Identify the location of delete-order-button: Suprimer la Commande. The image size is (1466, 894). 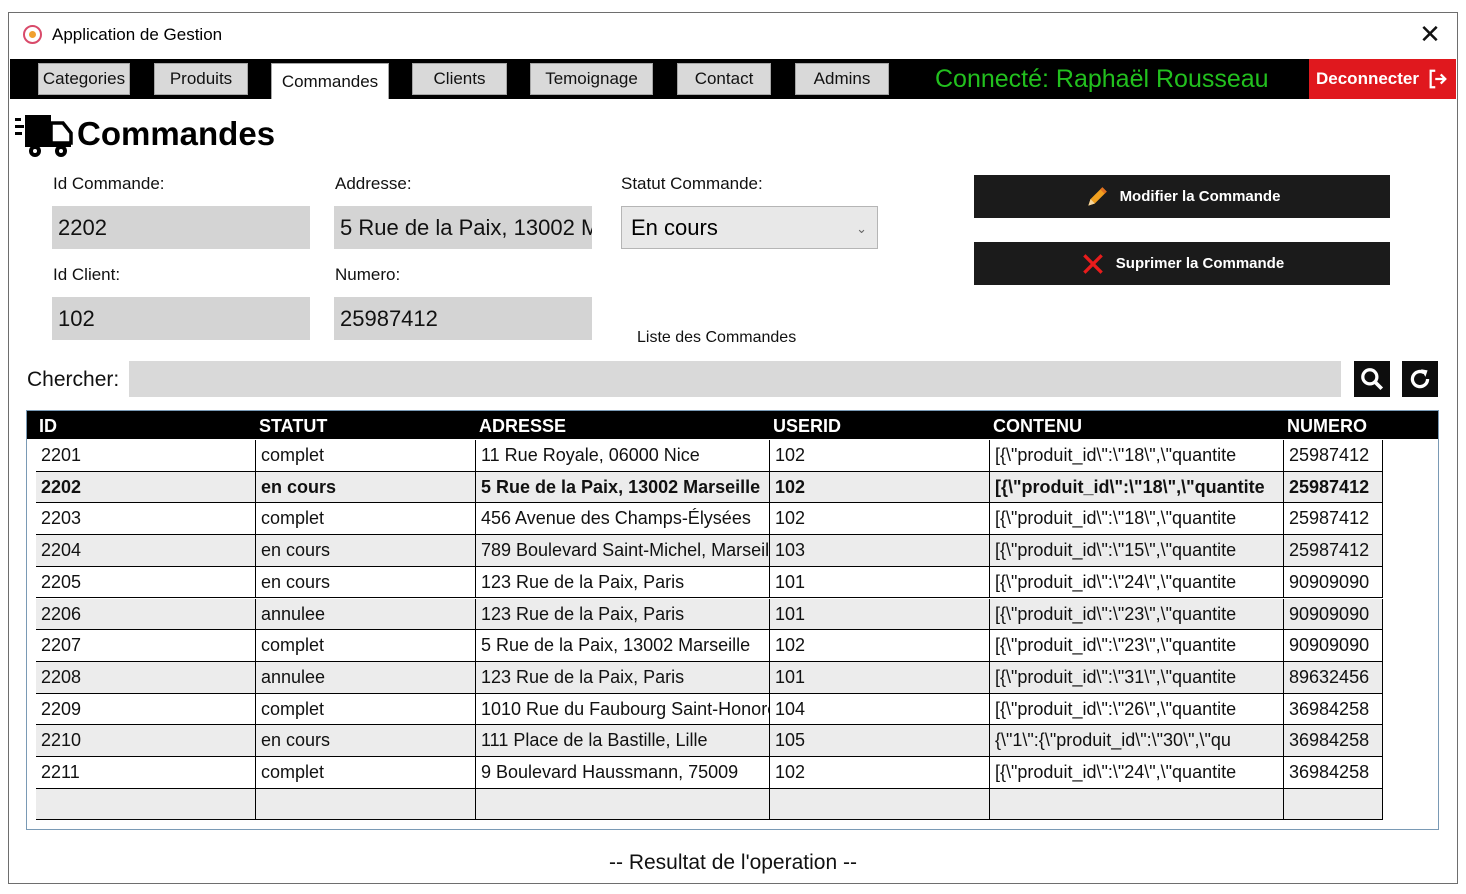
(1182, 263).